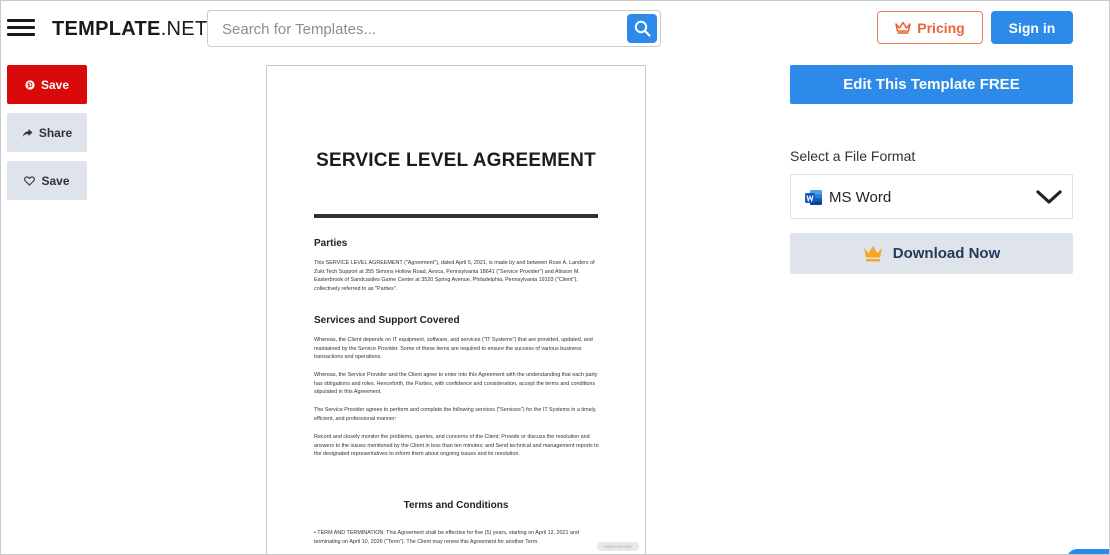  What do you see at coordinates (456, 505) in the screenshot?
I see `section-heading-terms: Terms and Conditions` at bounding box center [456, 505].